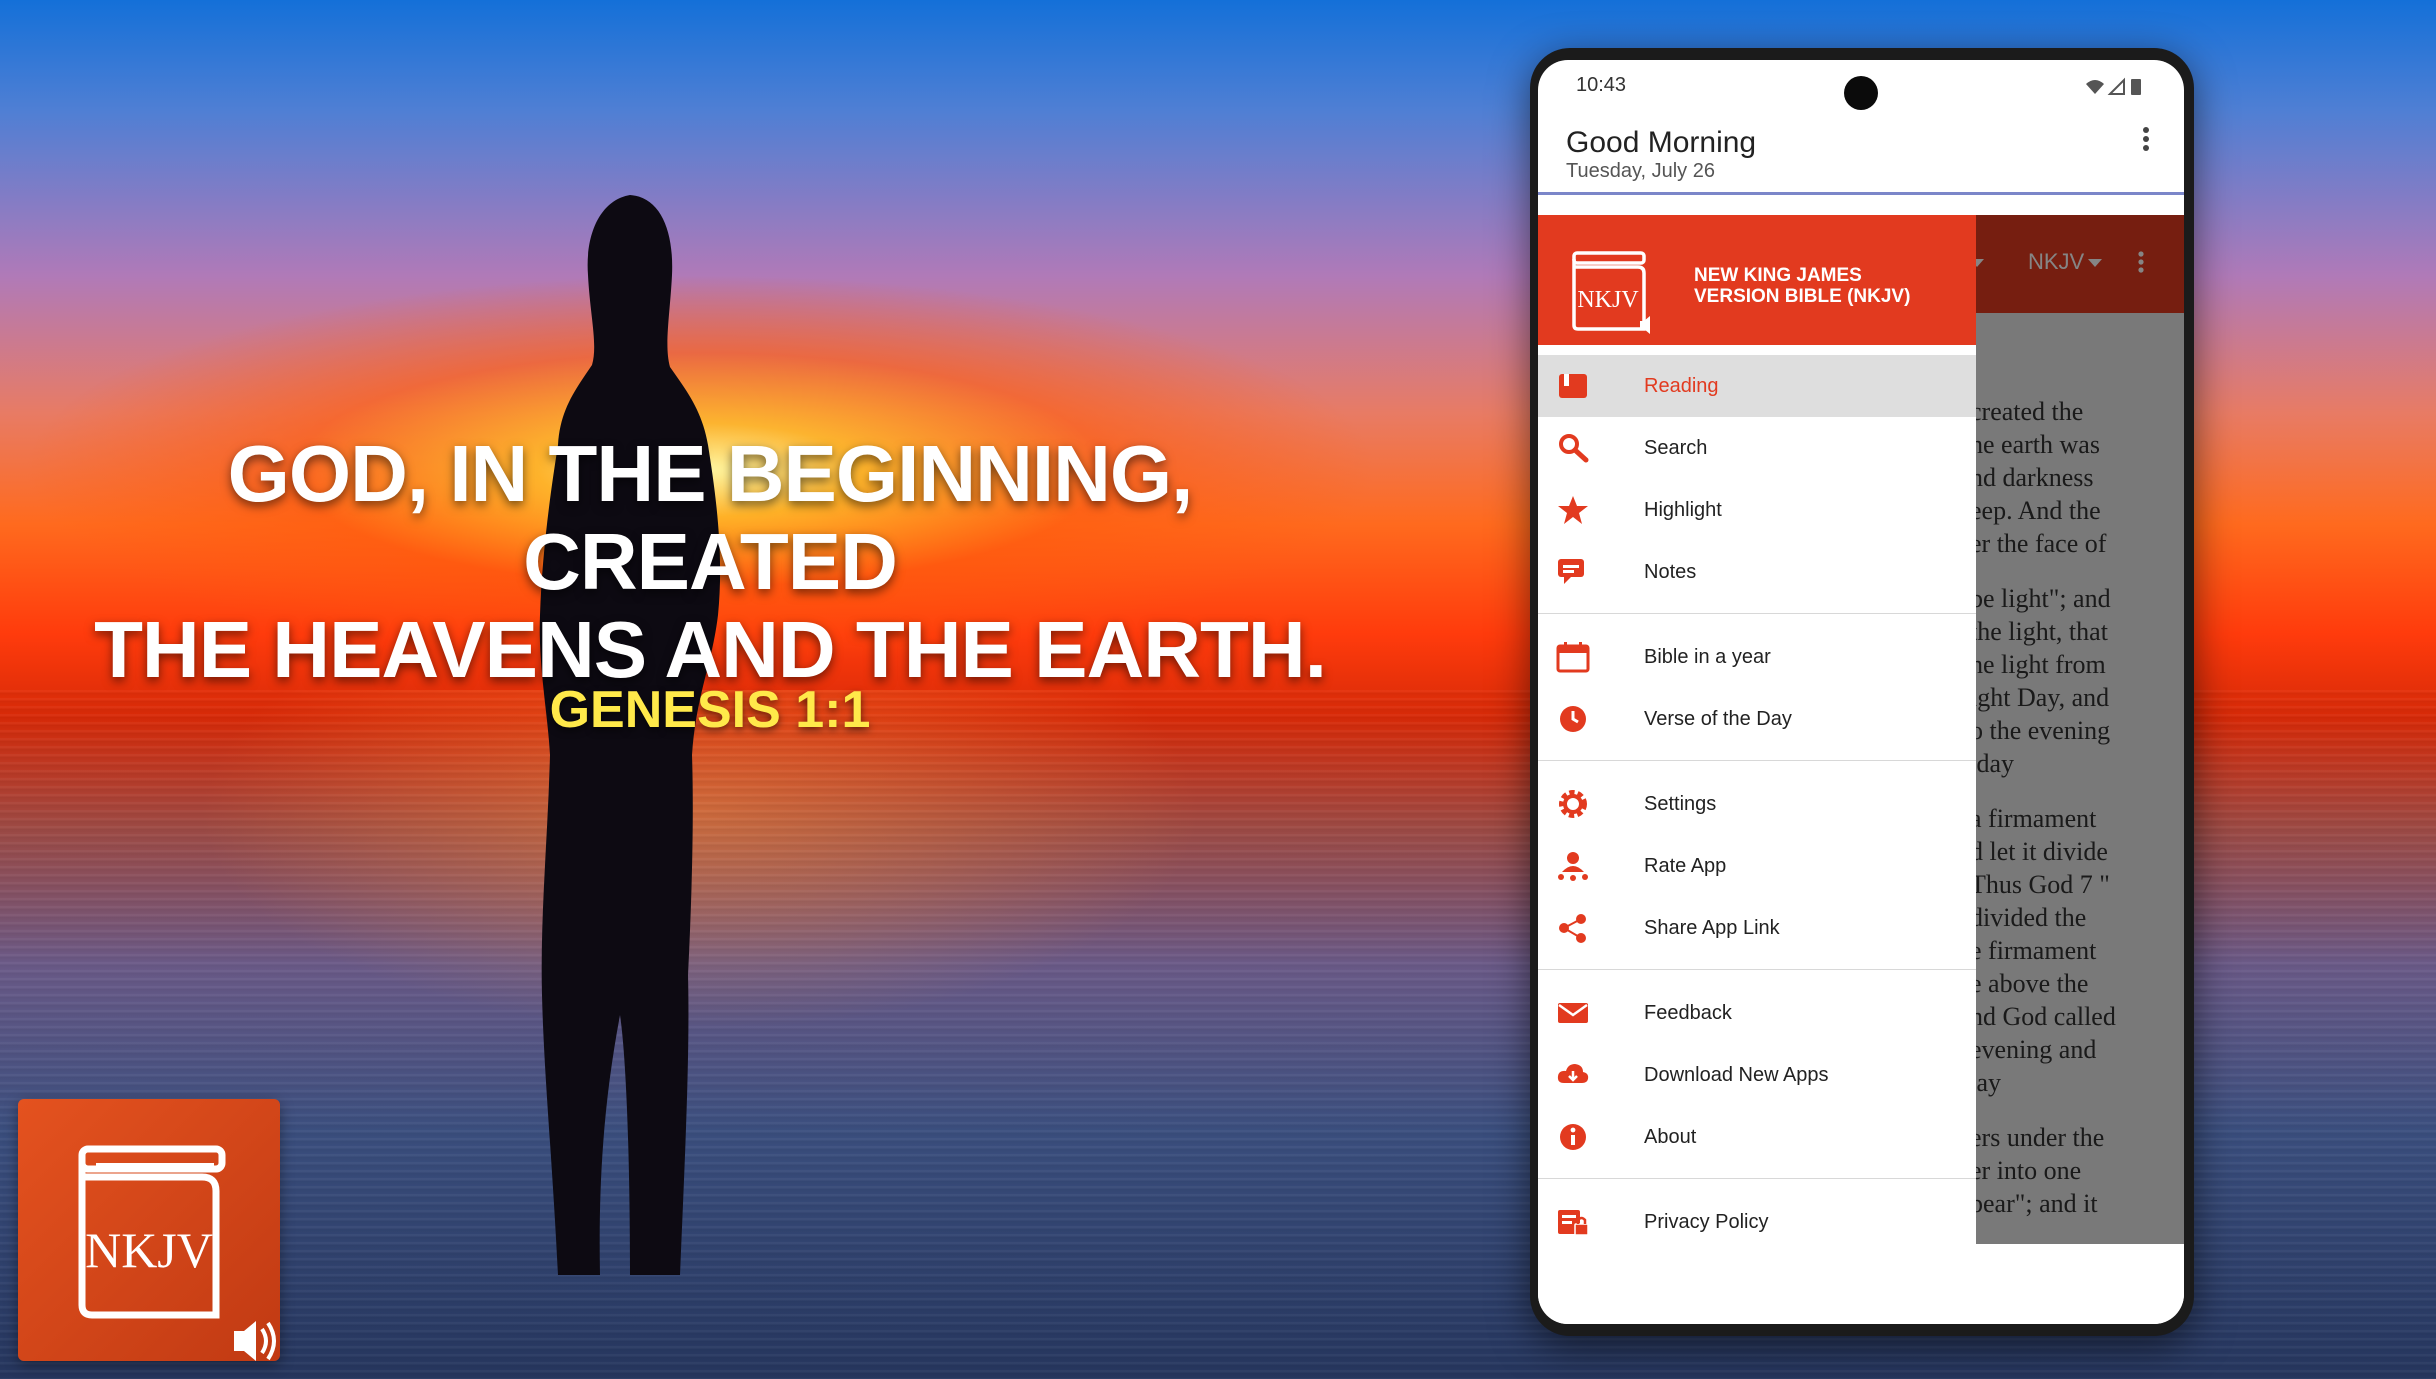 The width and height of the screenshot is (2436, 1379). Describe the element at coordinates (1757, 572) in the screenshot. I see `menu-item-notes: Notes` at that location.